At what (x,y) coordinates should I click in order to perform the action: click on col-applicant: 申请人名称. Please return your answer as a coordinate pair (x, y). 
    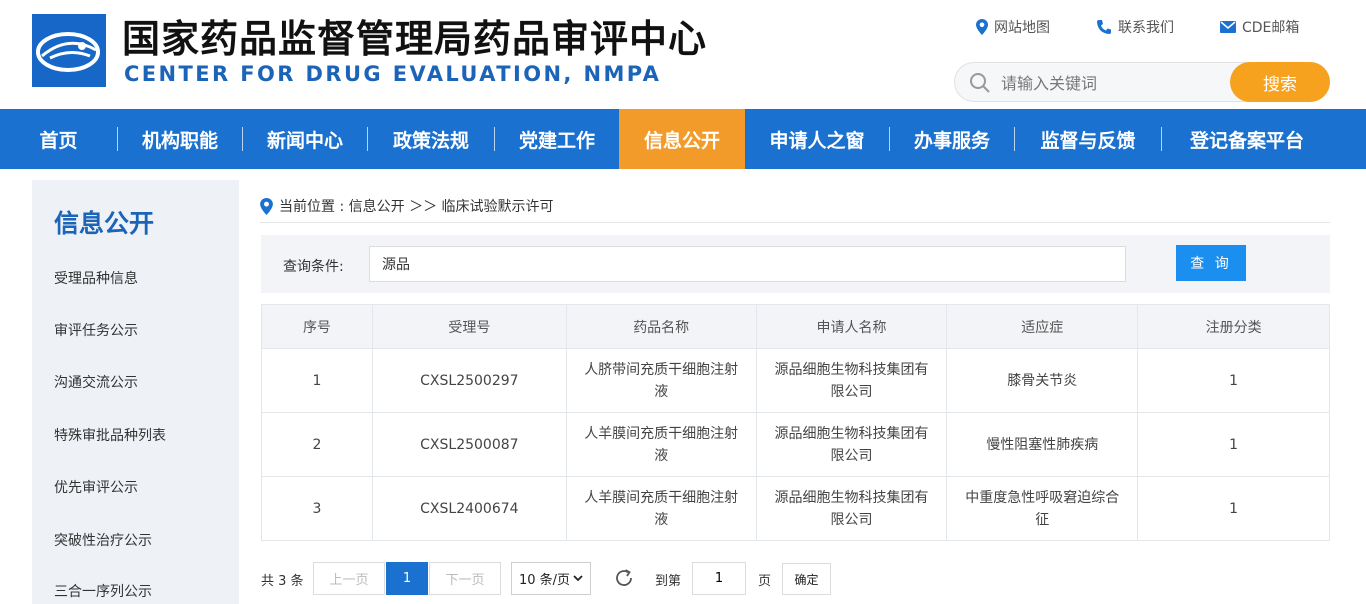
    Looking at the image, I should click on (851, 326).